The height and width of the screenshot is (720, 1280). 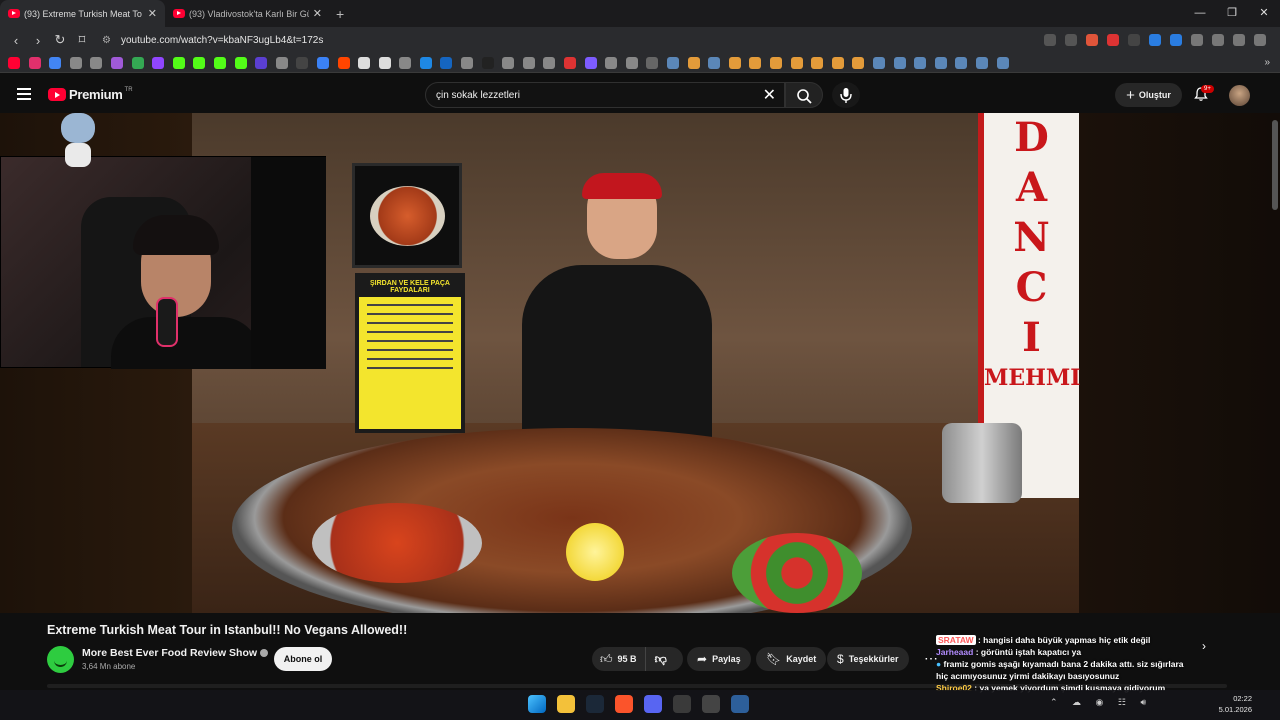 What do you see at coordinates (1200, 13) in the screenshot?
I see `minimize-icon: —` at bounding box center [1200, 13].